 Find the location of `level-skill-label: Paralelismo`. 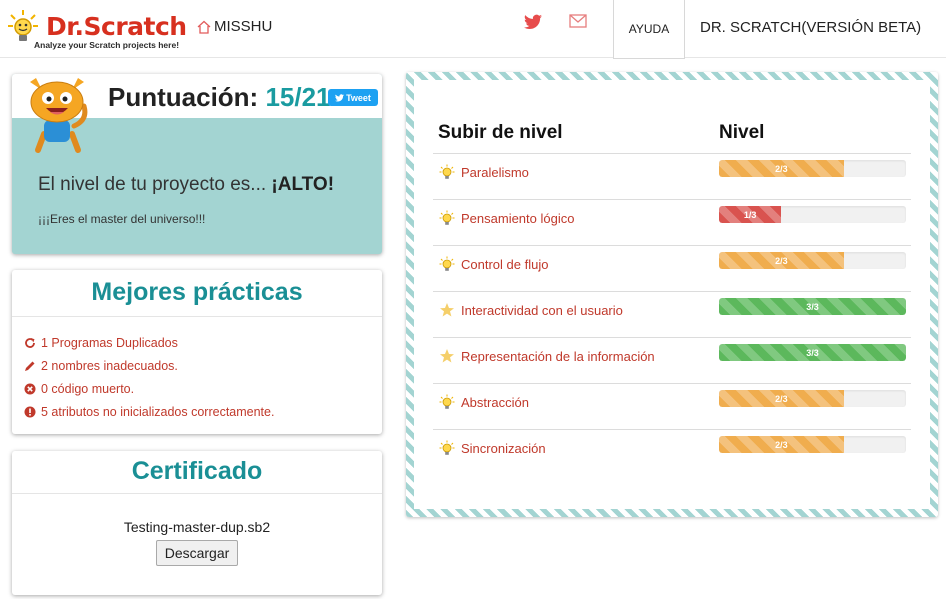

level-skill-label: Paralelismo is located at coordinates (495, 172).